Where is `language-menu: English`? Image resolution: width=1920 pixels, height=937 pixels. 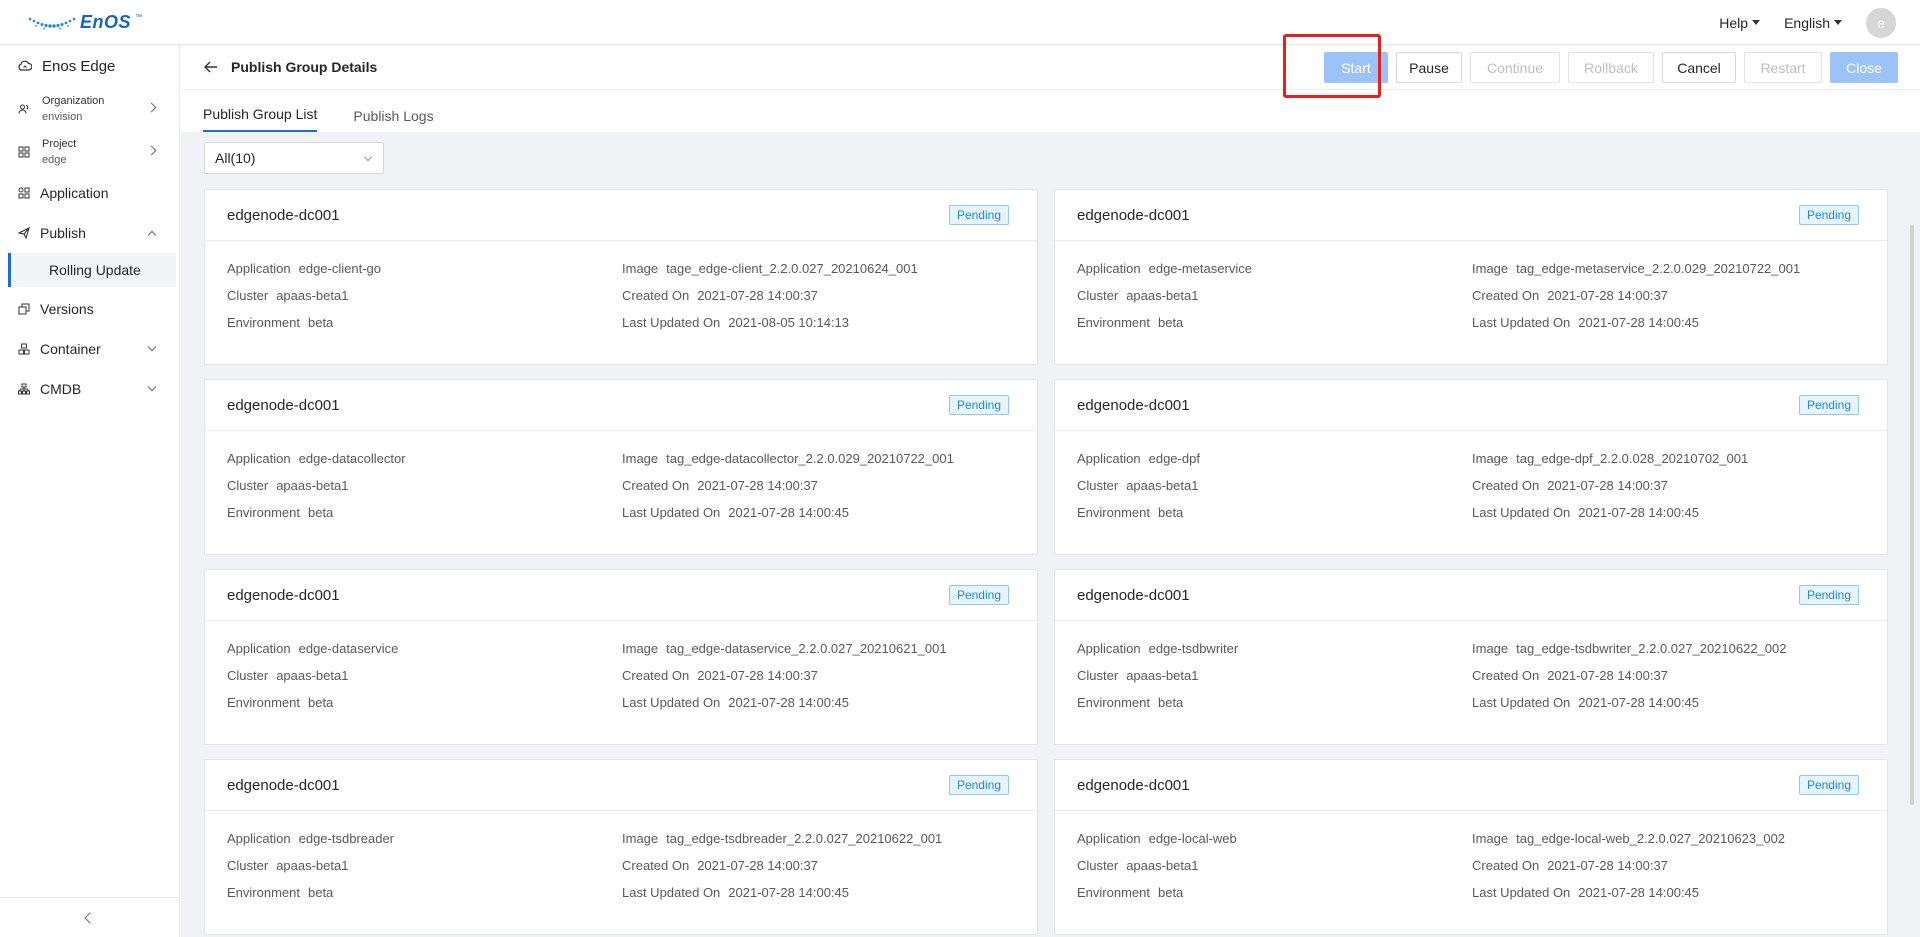
language-menu: English is located at coordinates (1813, 23).